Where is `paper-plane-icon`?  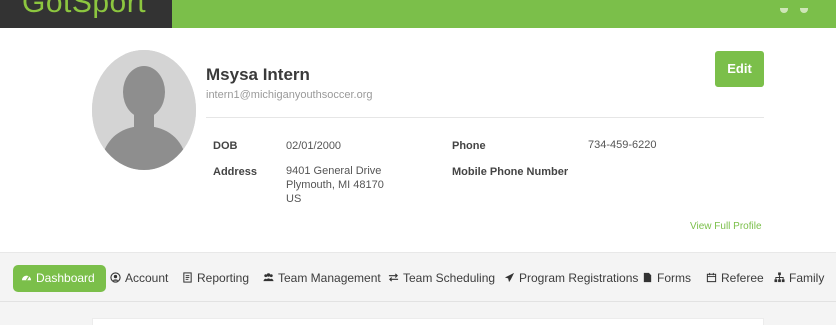
paper-plane-icon is located at coordinates (509, 277).